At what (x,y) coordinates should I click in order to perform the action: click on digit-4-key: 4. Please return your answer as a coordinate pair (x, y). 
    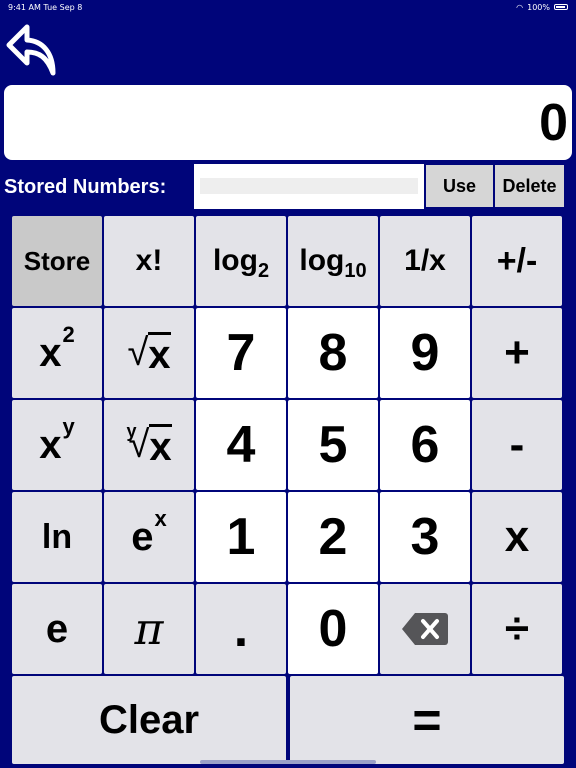
    Looking at the image, I should click on (241, 445).